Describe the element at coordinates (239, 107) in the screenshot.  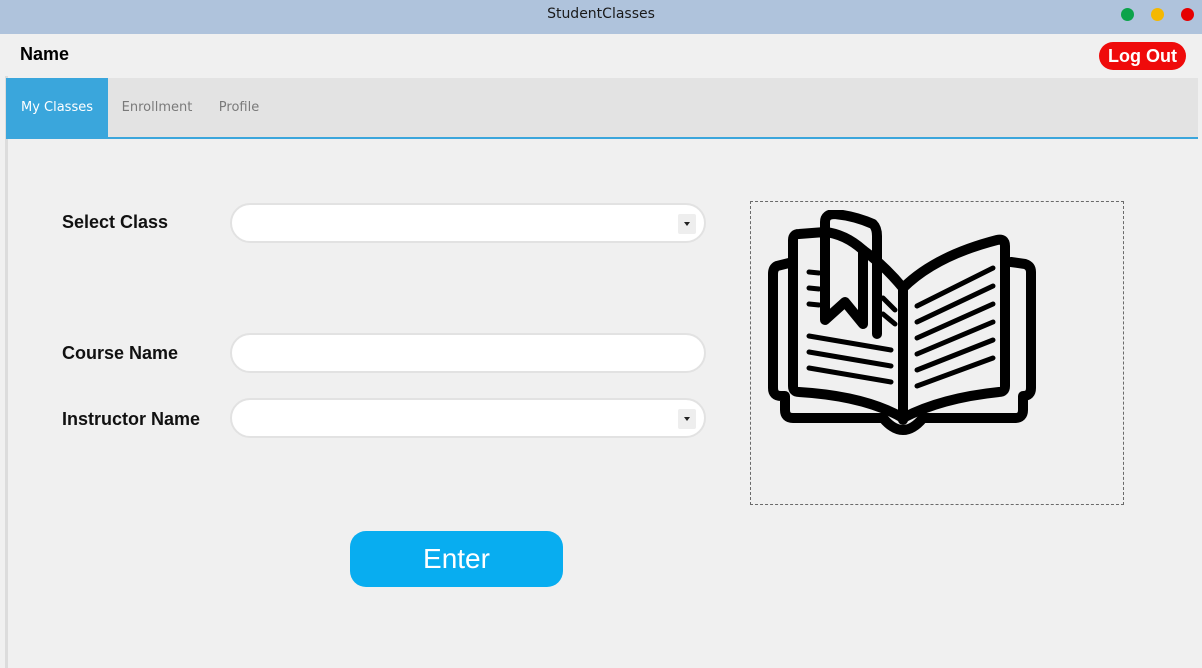
I see `tab-profile: Profile` at that location.